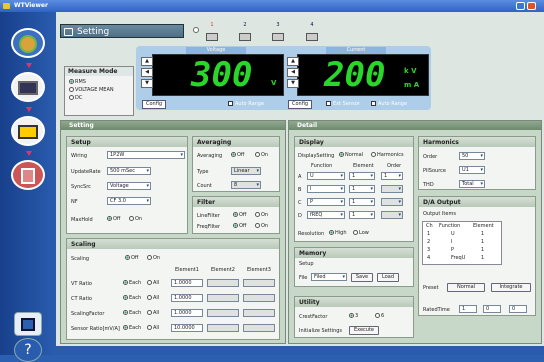 The height and width of the screenshot is (362, 544). Describe the element at coordinates (343, 104) in the screenshot. I see `ext-sensor-checkbox: Ext Sensor` at that location.